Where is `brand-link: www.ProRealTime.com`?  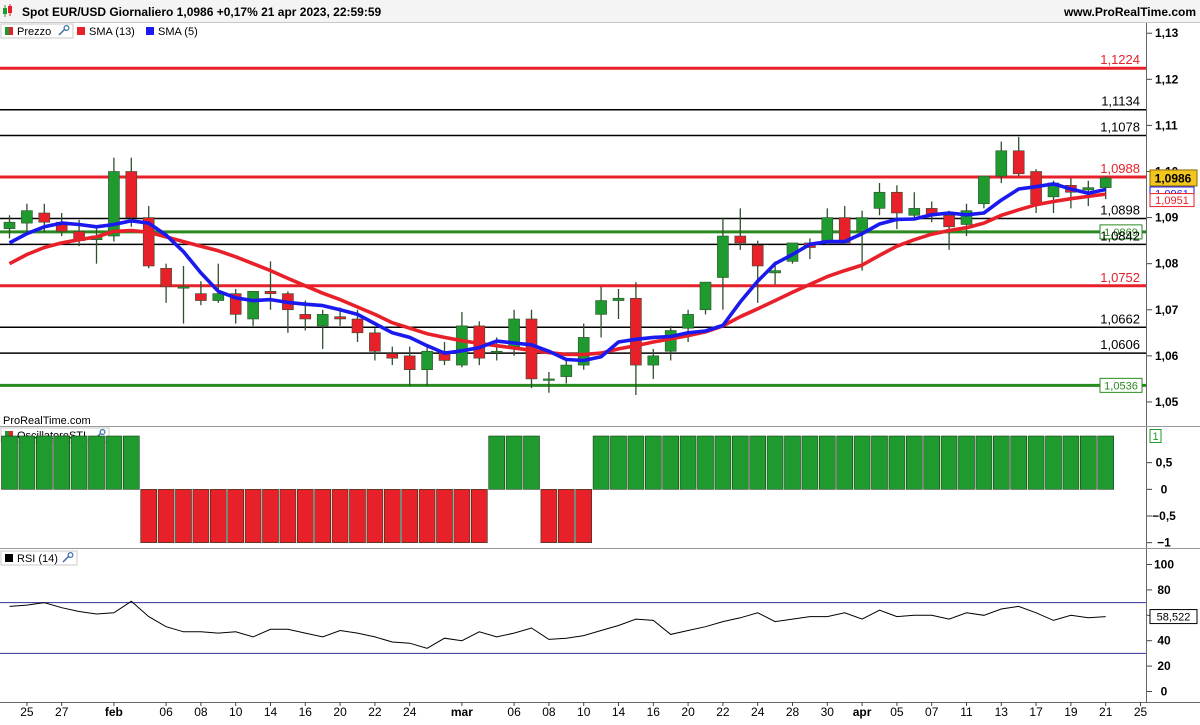 brand-link: www.ProRealTime.com is located at coordinates (1129, 12).